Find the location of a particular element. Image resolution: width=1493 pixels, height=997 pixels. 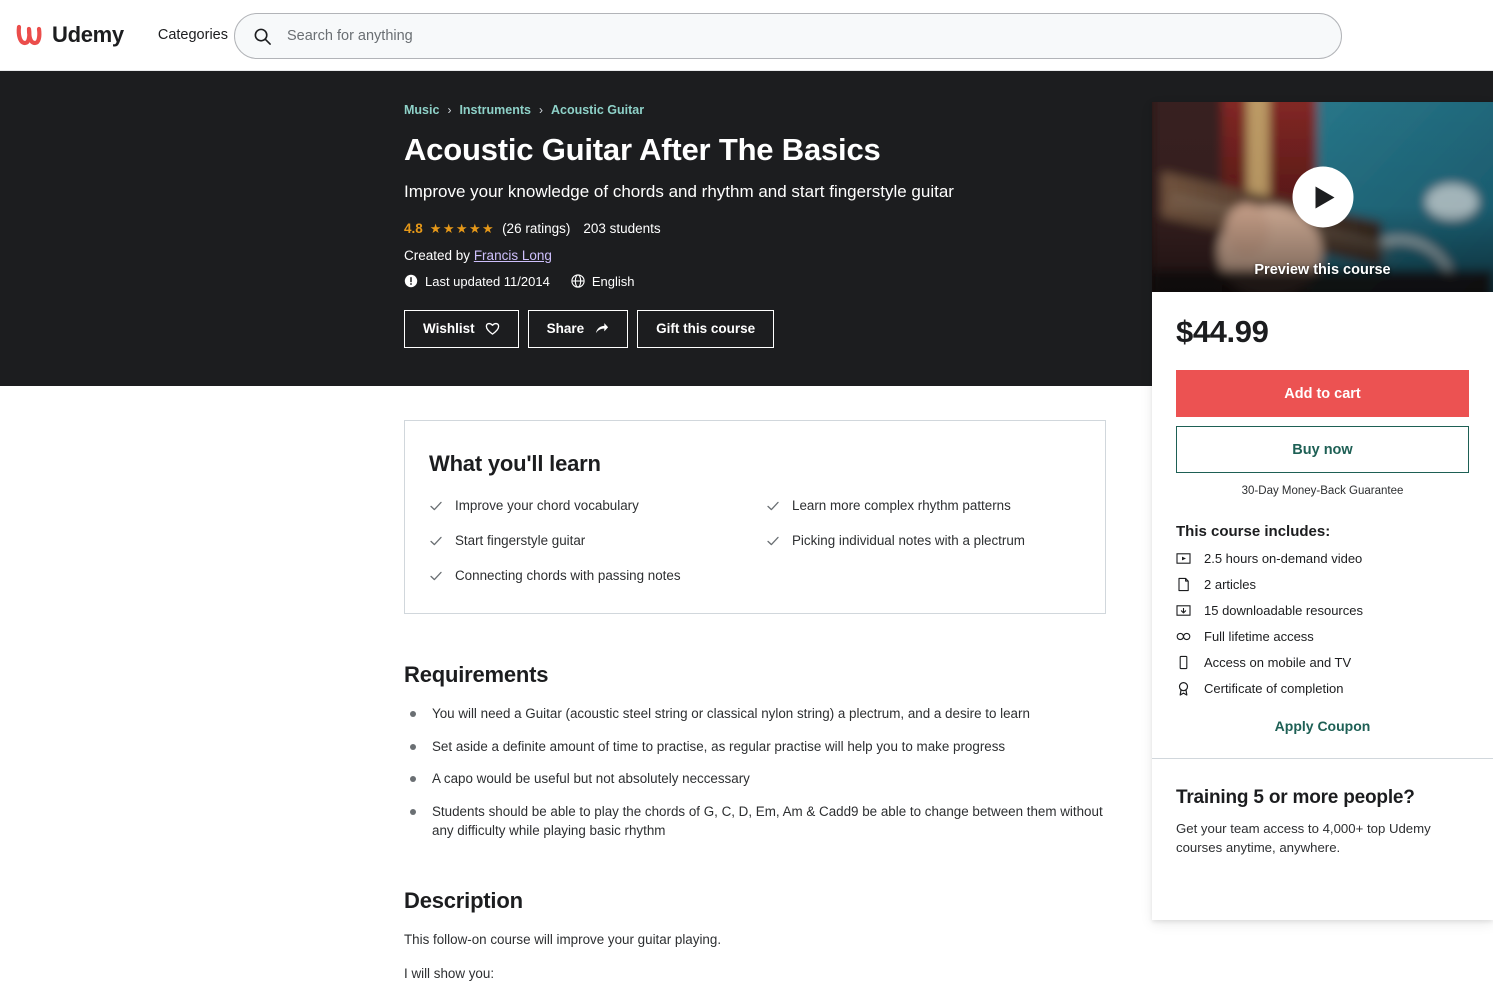

info-circle-icon is located at coordinates (411, 281).